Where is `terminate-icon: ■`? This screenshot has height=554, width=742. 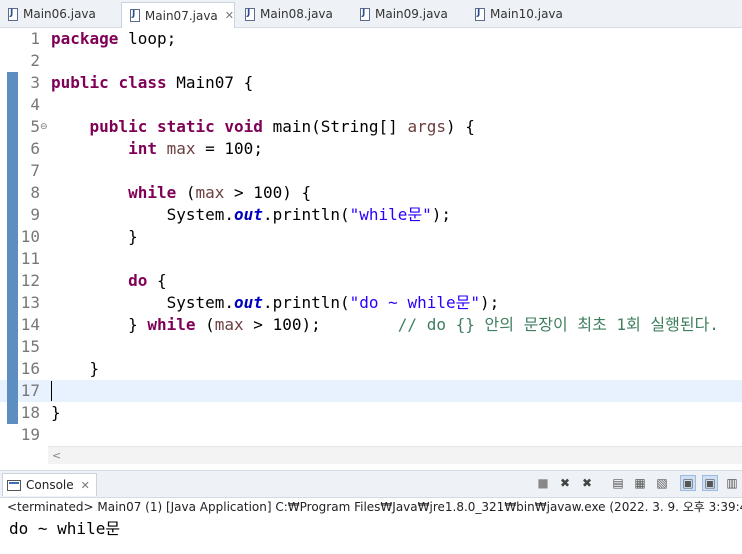
terminate-icon: ■ is located at coordinates (543, 483).